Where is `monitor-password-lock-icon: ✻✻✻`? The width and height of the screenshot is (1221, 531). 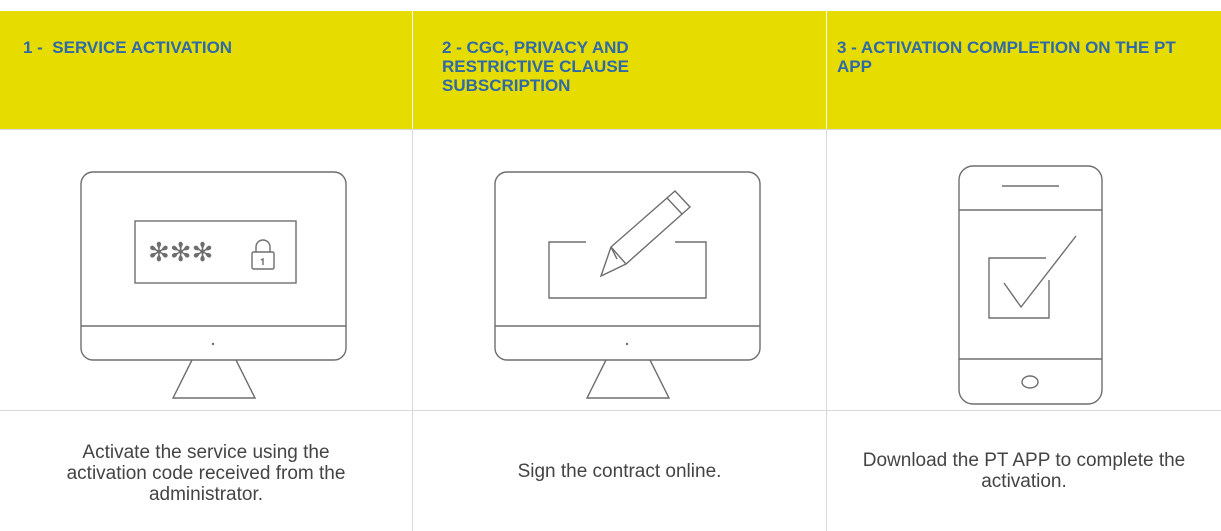 monitor-password-lock-icon: ✻✻✻ is located at coordinates (213, 285).